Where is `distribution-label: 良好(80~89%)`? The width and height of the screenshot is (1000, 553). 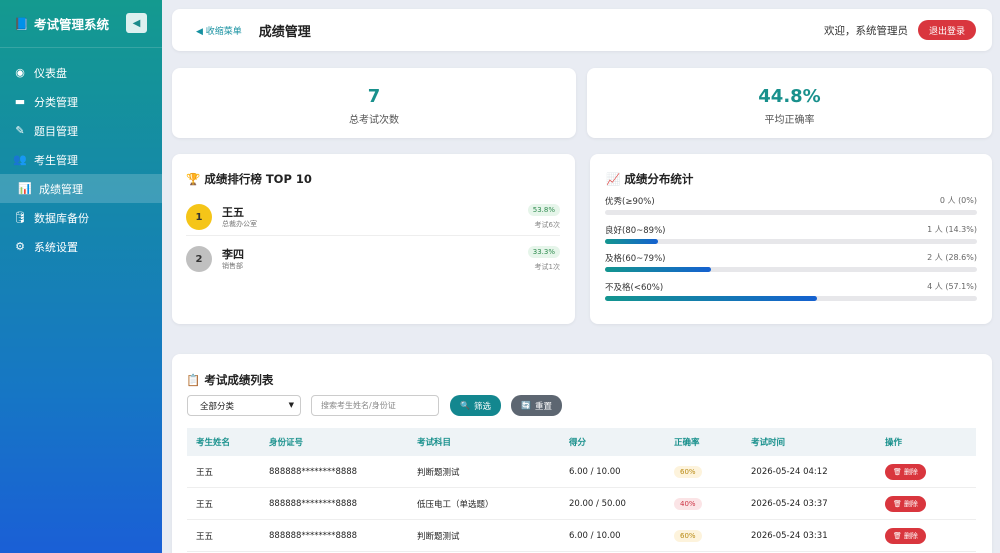
distribution-label: 良好(80~89%) is located at coordinates (635, 231).